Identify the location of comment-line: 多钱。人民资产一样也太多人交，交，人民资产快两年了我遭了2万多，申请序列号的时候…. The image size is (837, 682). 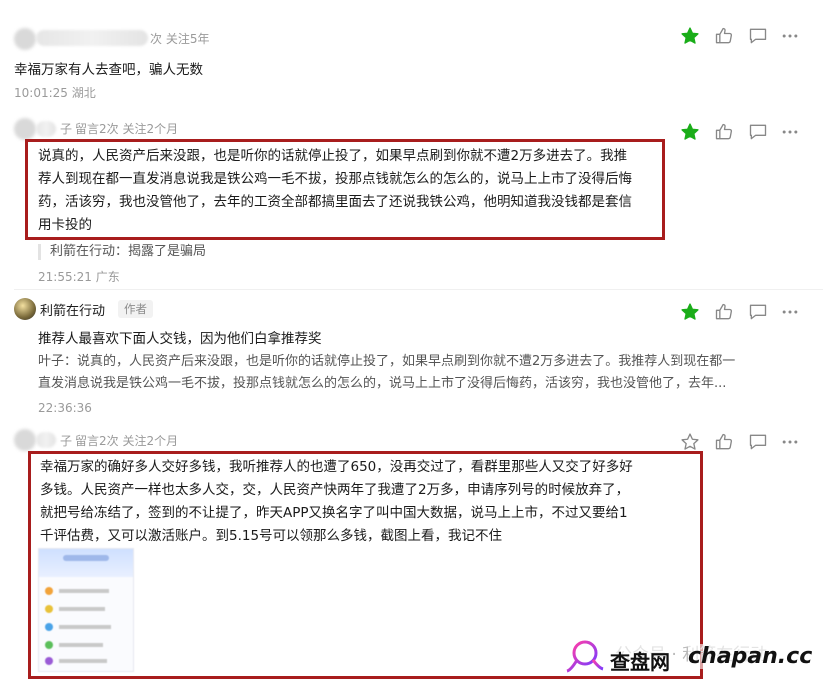
(335, 490).